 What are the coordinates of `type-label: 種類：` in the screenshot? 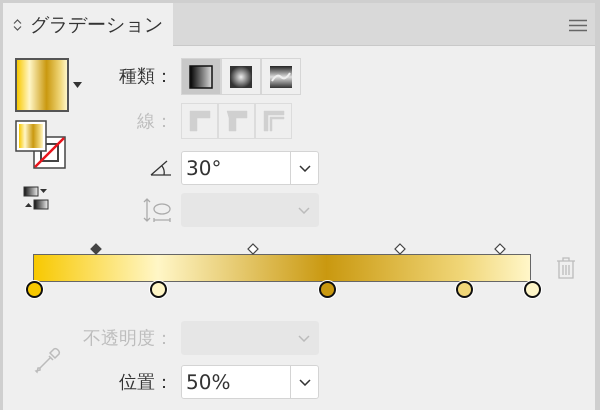 It's located at (145, 77).